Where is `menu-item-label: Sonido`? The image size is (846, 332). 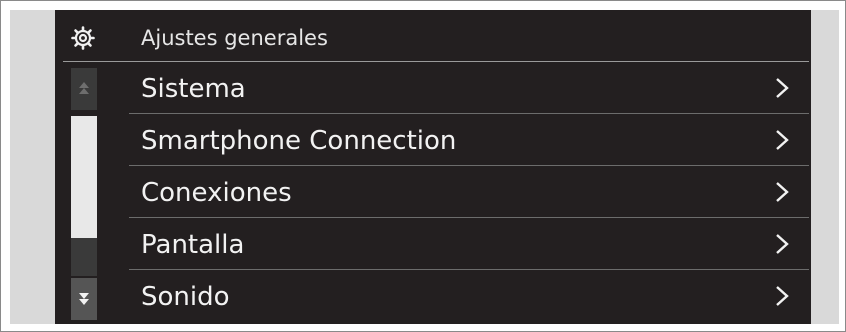
menu-item-label: Sonido is located at coordinates (185, 297).